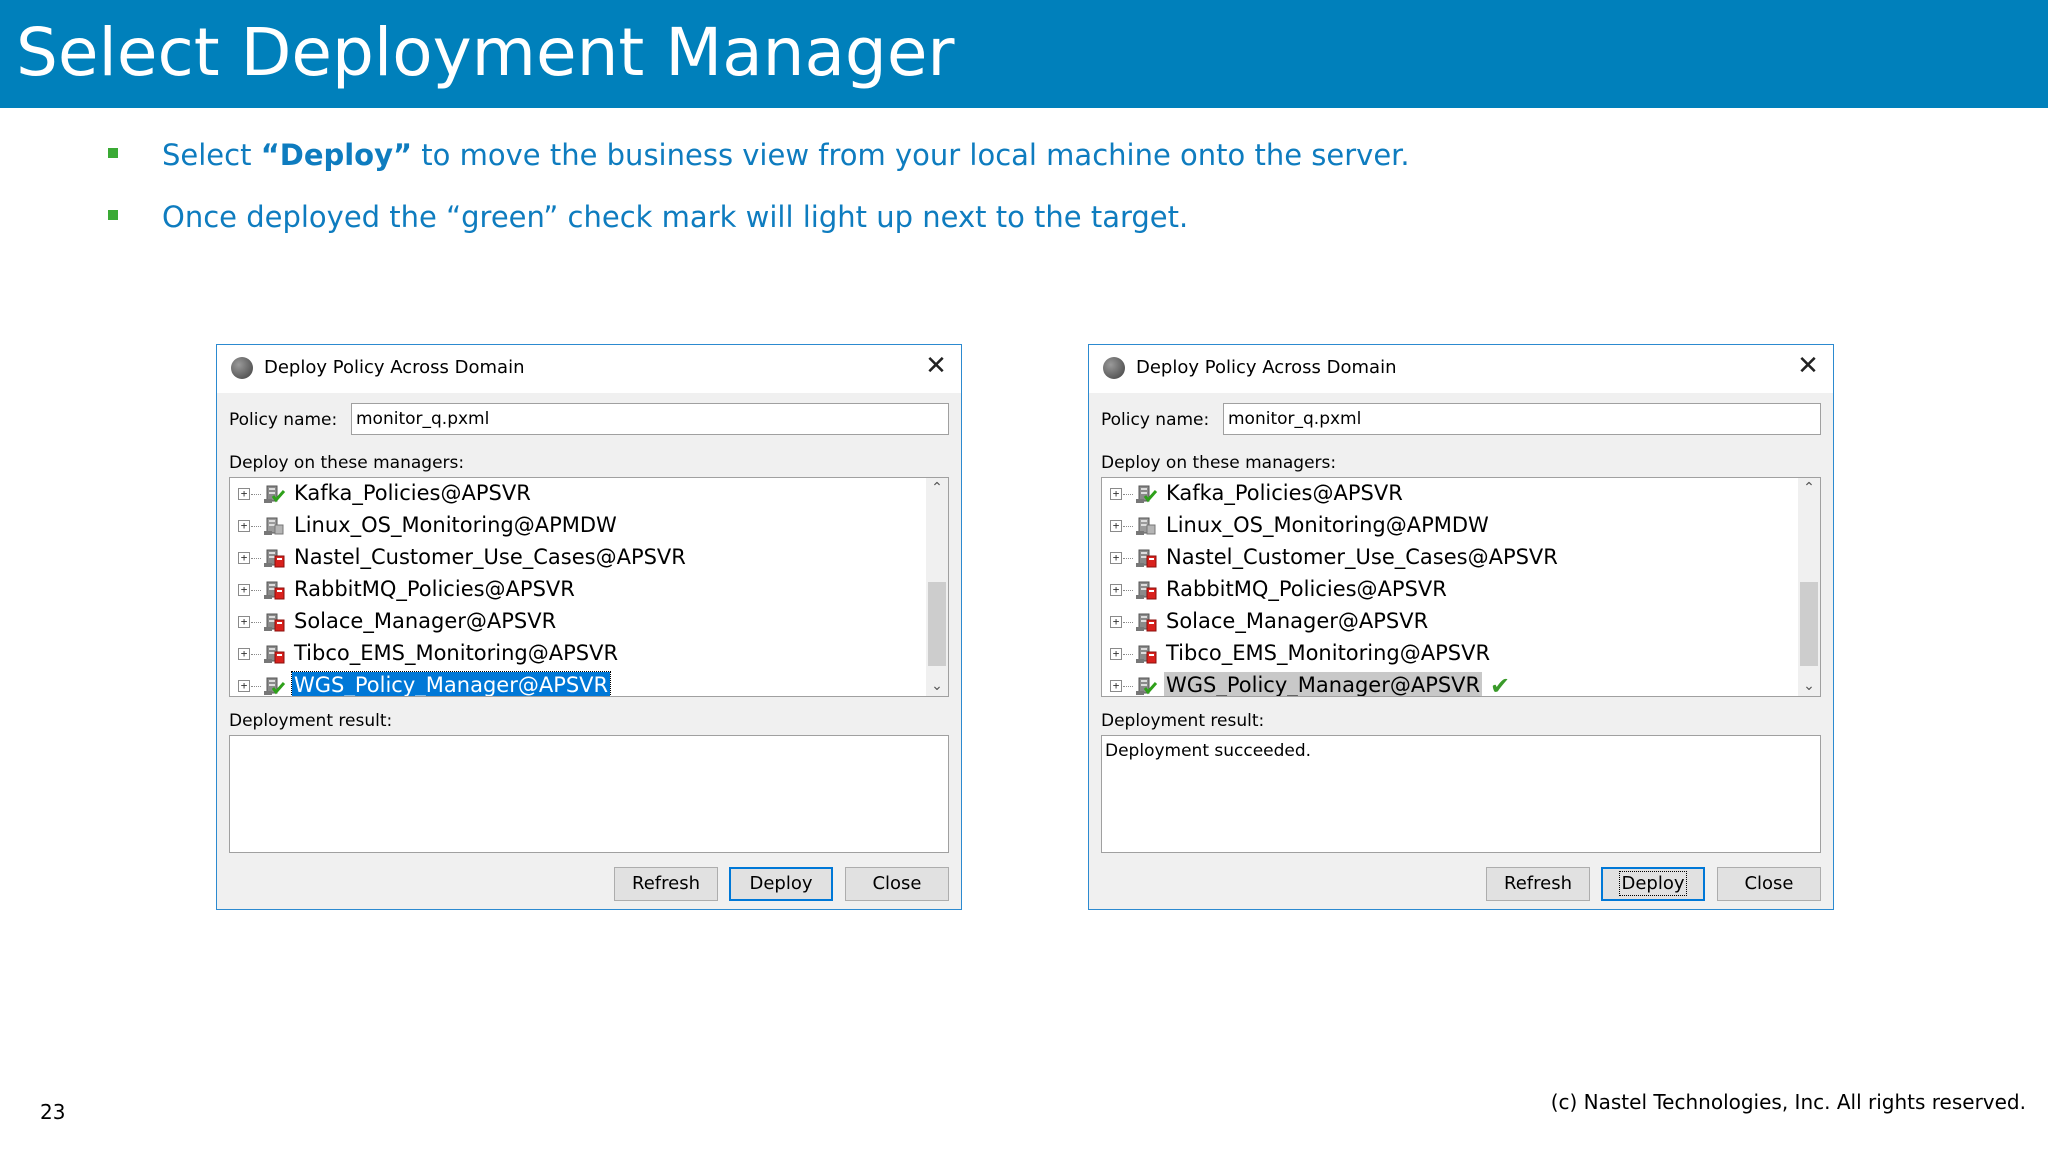 This screenshot has width=2048, height=1152. What do you see at coordinates (1114, 368) in the screenshot?
I see `app-icon` at bounding box center [1114, 368].